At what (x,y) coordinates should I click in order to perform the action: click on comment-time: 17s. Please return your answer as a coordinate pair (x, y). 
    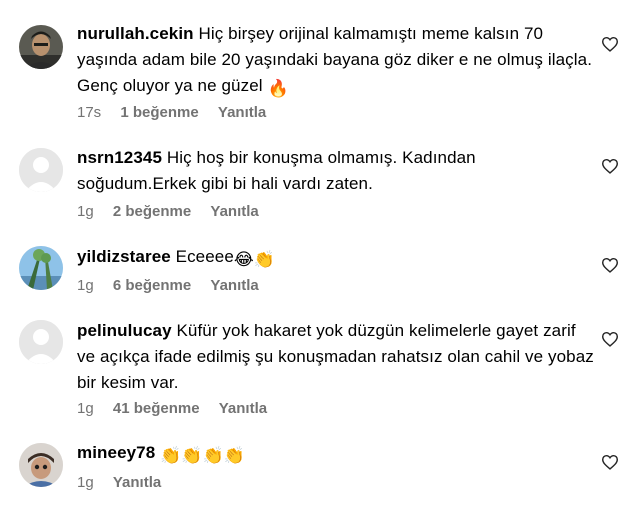
    Looking at the image, I should click on (89, 112).